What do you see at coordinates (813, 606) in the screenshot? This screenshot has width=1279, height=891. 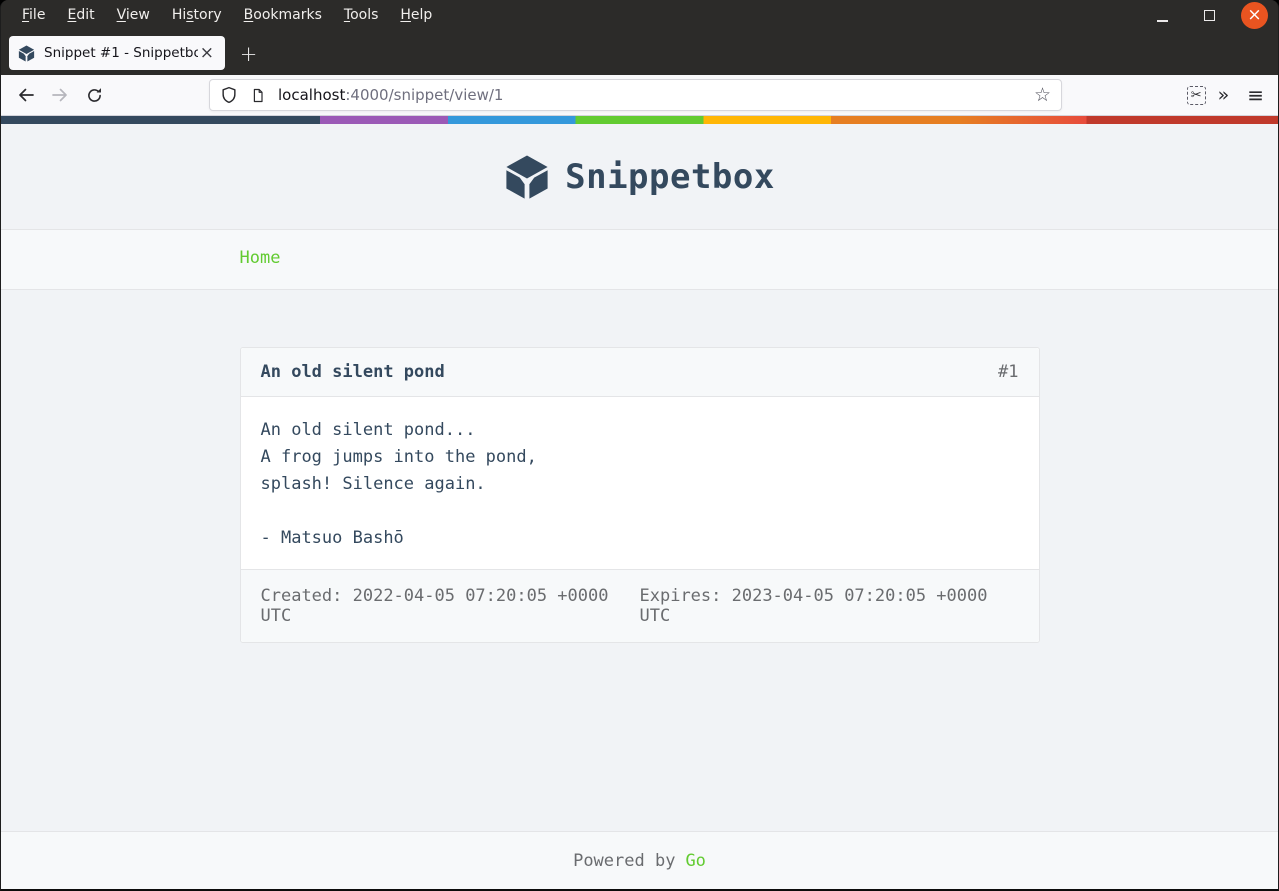 I see `snippet-expires-time: Expires: 2023-04-05 07:20:05 +0000 UTC` at bounding box center [813, 606].